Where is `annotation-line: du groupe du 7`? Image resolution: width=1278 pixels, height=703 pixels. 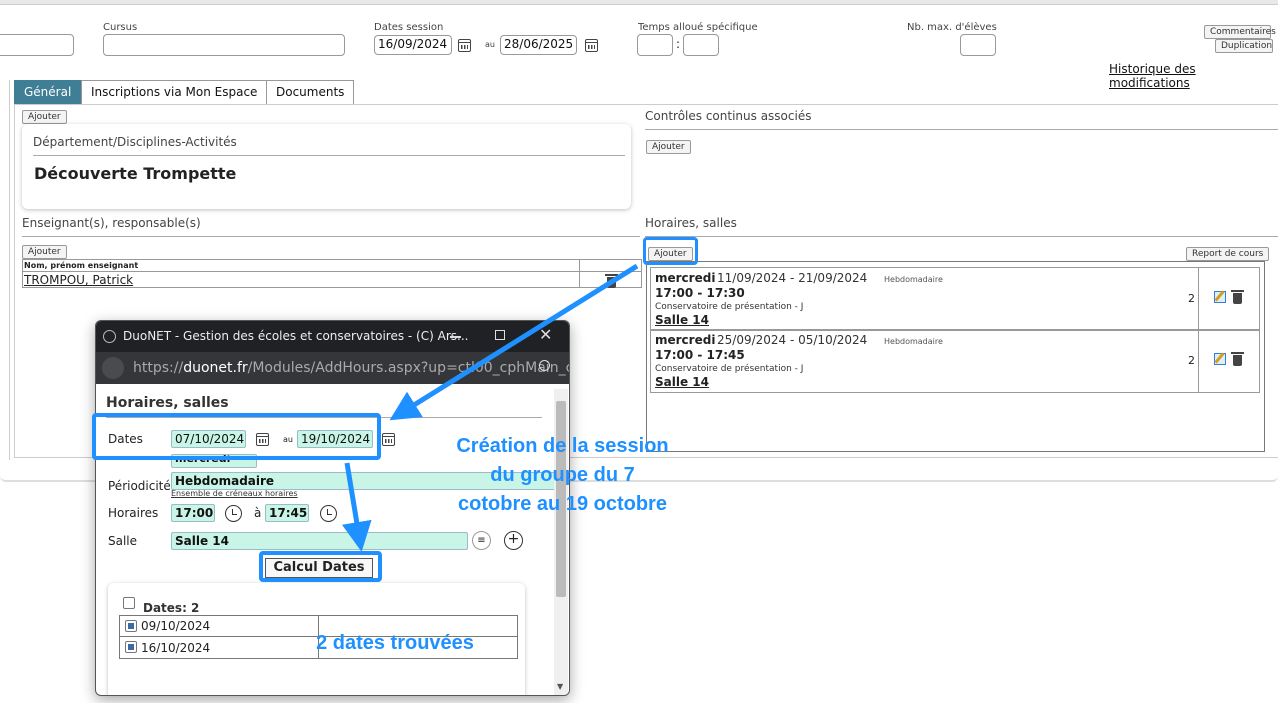 annotation-line: du groupe du 7 is located at coordinates (562, 475).